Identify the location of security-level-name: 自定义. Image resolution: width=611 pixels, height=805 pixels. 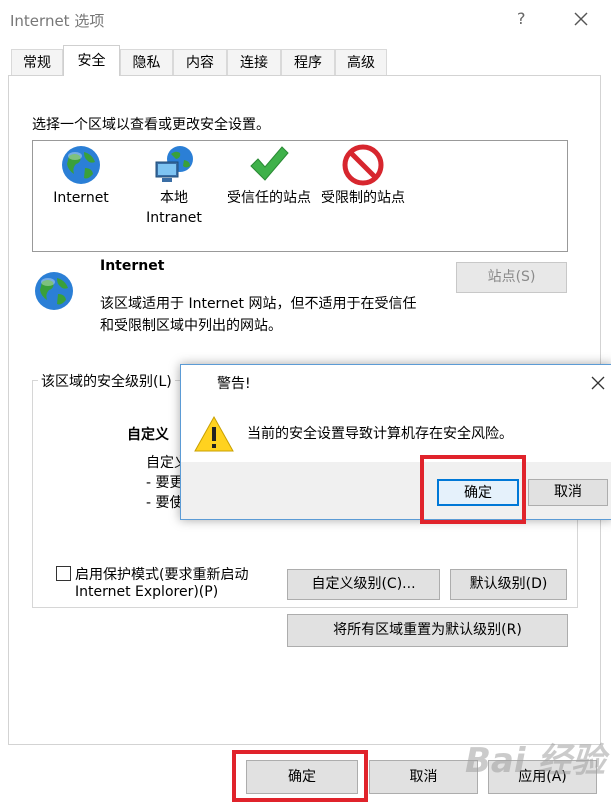
(148, 435).